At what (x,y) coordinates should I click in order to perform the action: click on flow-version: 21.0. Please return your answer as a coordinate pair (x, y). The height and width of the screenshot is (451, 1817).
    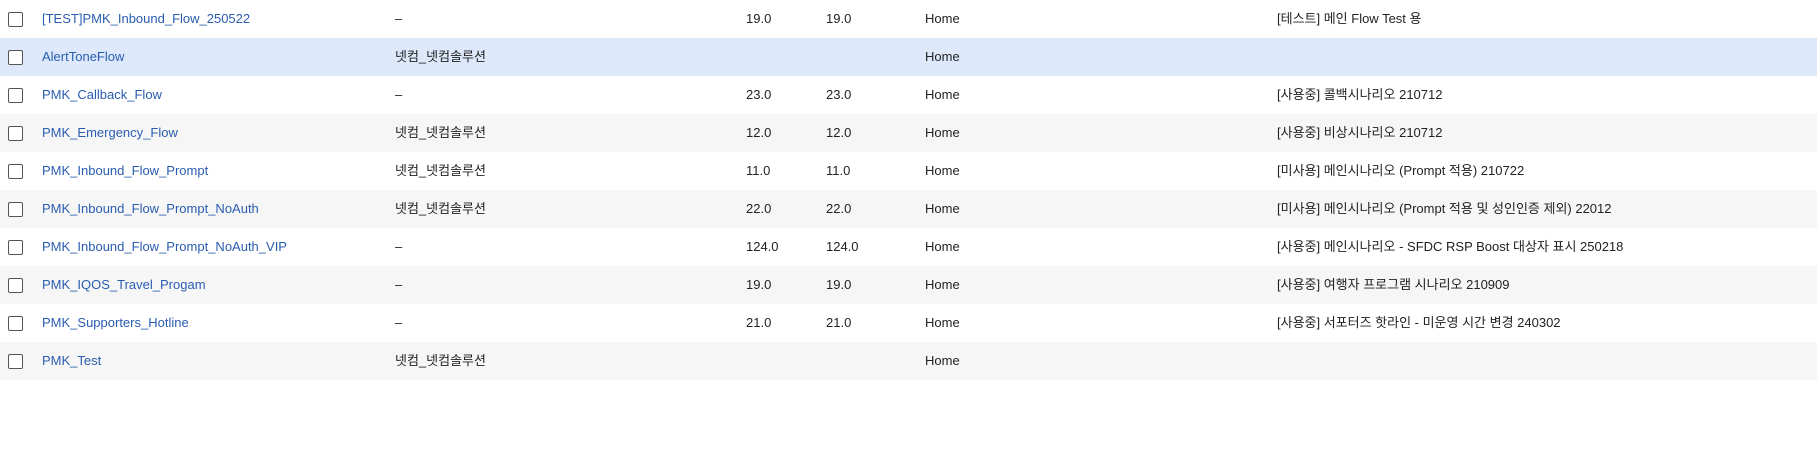
    Looking at the image, I should click on (759, 322).